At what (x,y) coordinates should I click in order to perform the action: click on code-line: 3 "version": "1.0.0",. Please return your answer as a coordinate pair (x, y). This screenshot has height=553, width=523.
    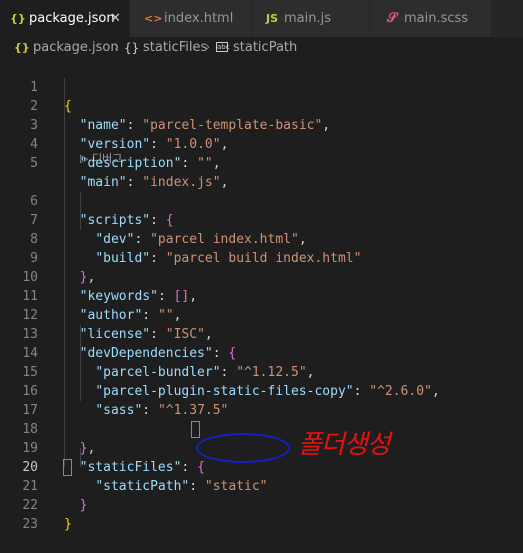
    Looking at the image, I should click on (261, 124).